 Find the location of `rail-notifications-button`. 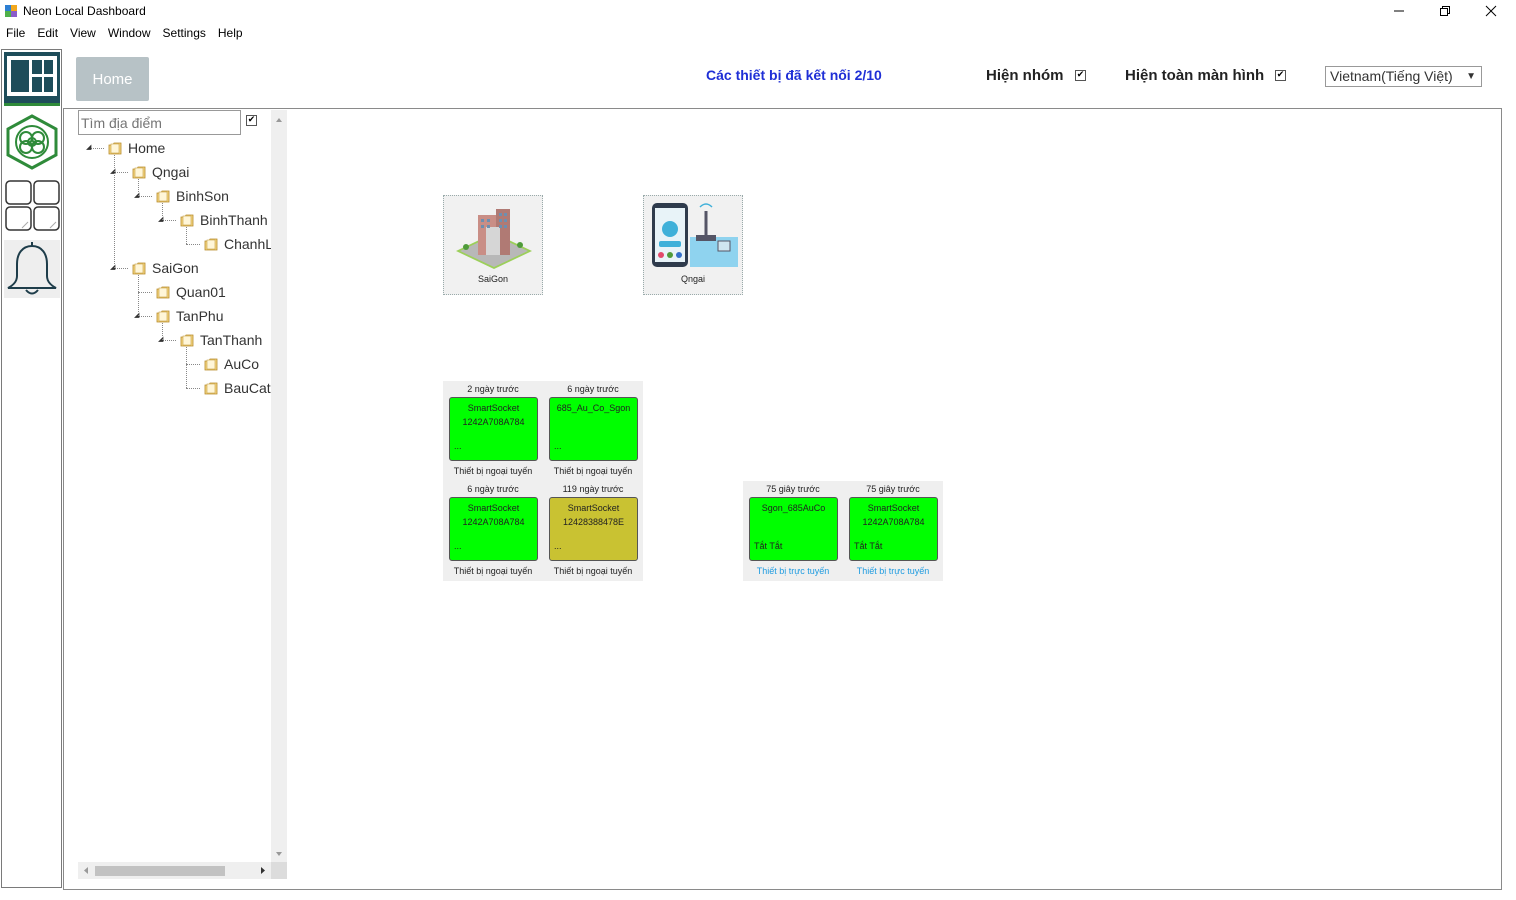

rail-notifications-button is located at coordinates (32, 269).